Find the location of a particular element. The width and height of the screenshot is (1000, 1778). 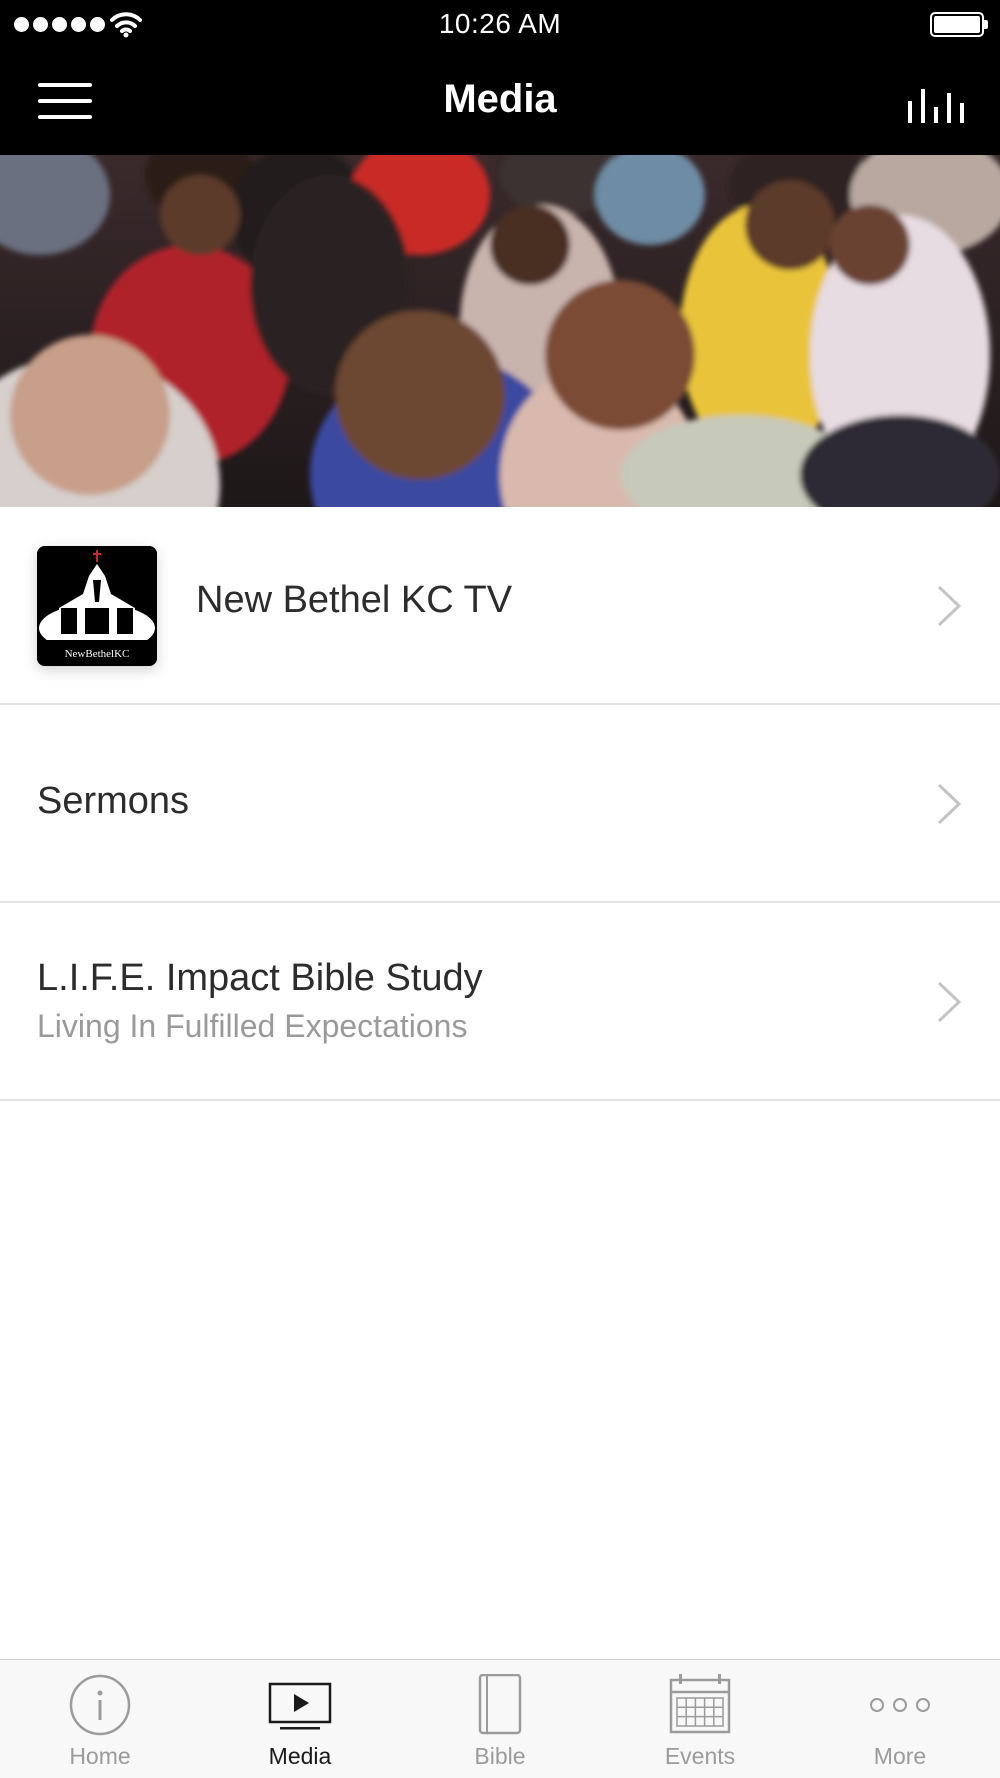

audio-bars-icon is located at coordinates (936, 105).